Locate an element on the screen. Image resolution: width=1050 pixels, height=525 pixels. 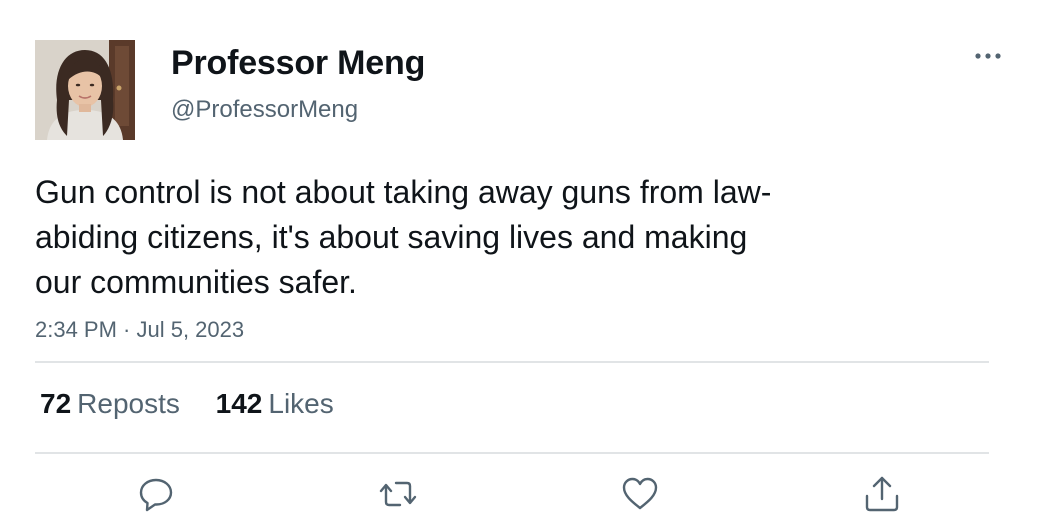
like-icon is located at coordinates (640, 493).